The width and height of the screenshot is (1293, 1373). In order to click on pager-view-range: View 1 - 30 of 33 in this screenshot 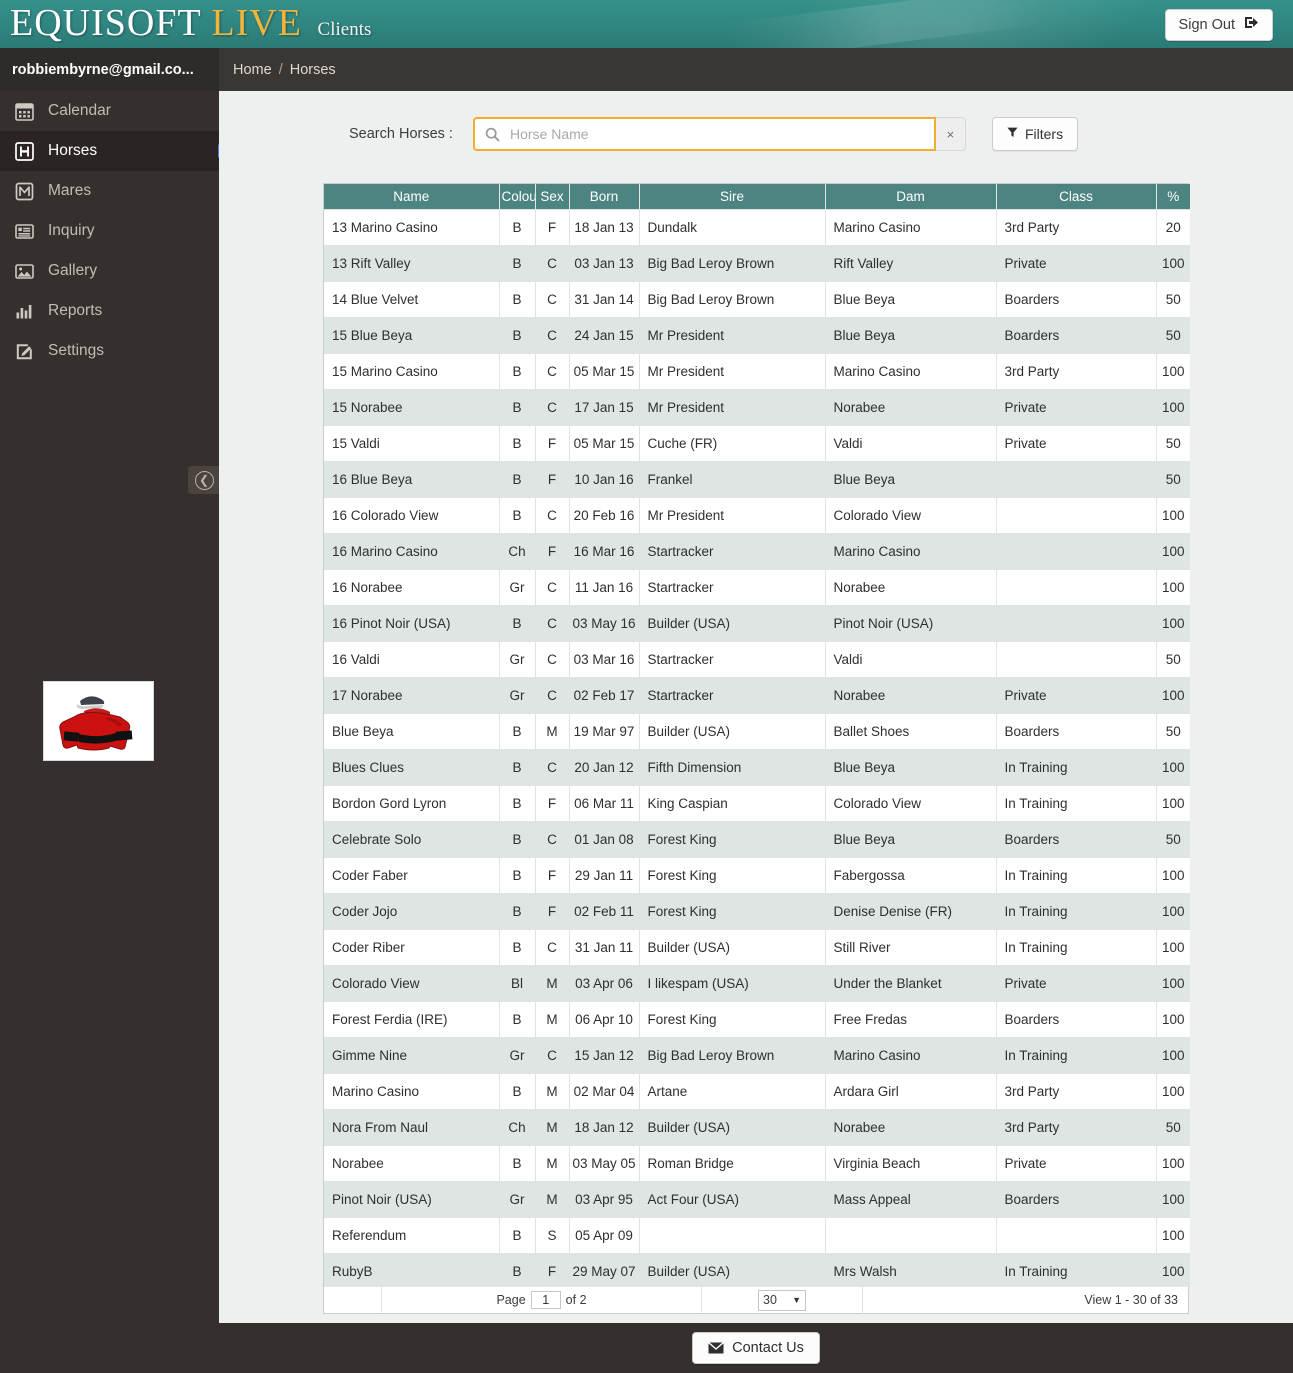, I will do `click(1025, 1300)`.